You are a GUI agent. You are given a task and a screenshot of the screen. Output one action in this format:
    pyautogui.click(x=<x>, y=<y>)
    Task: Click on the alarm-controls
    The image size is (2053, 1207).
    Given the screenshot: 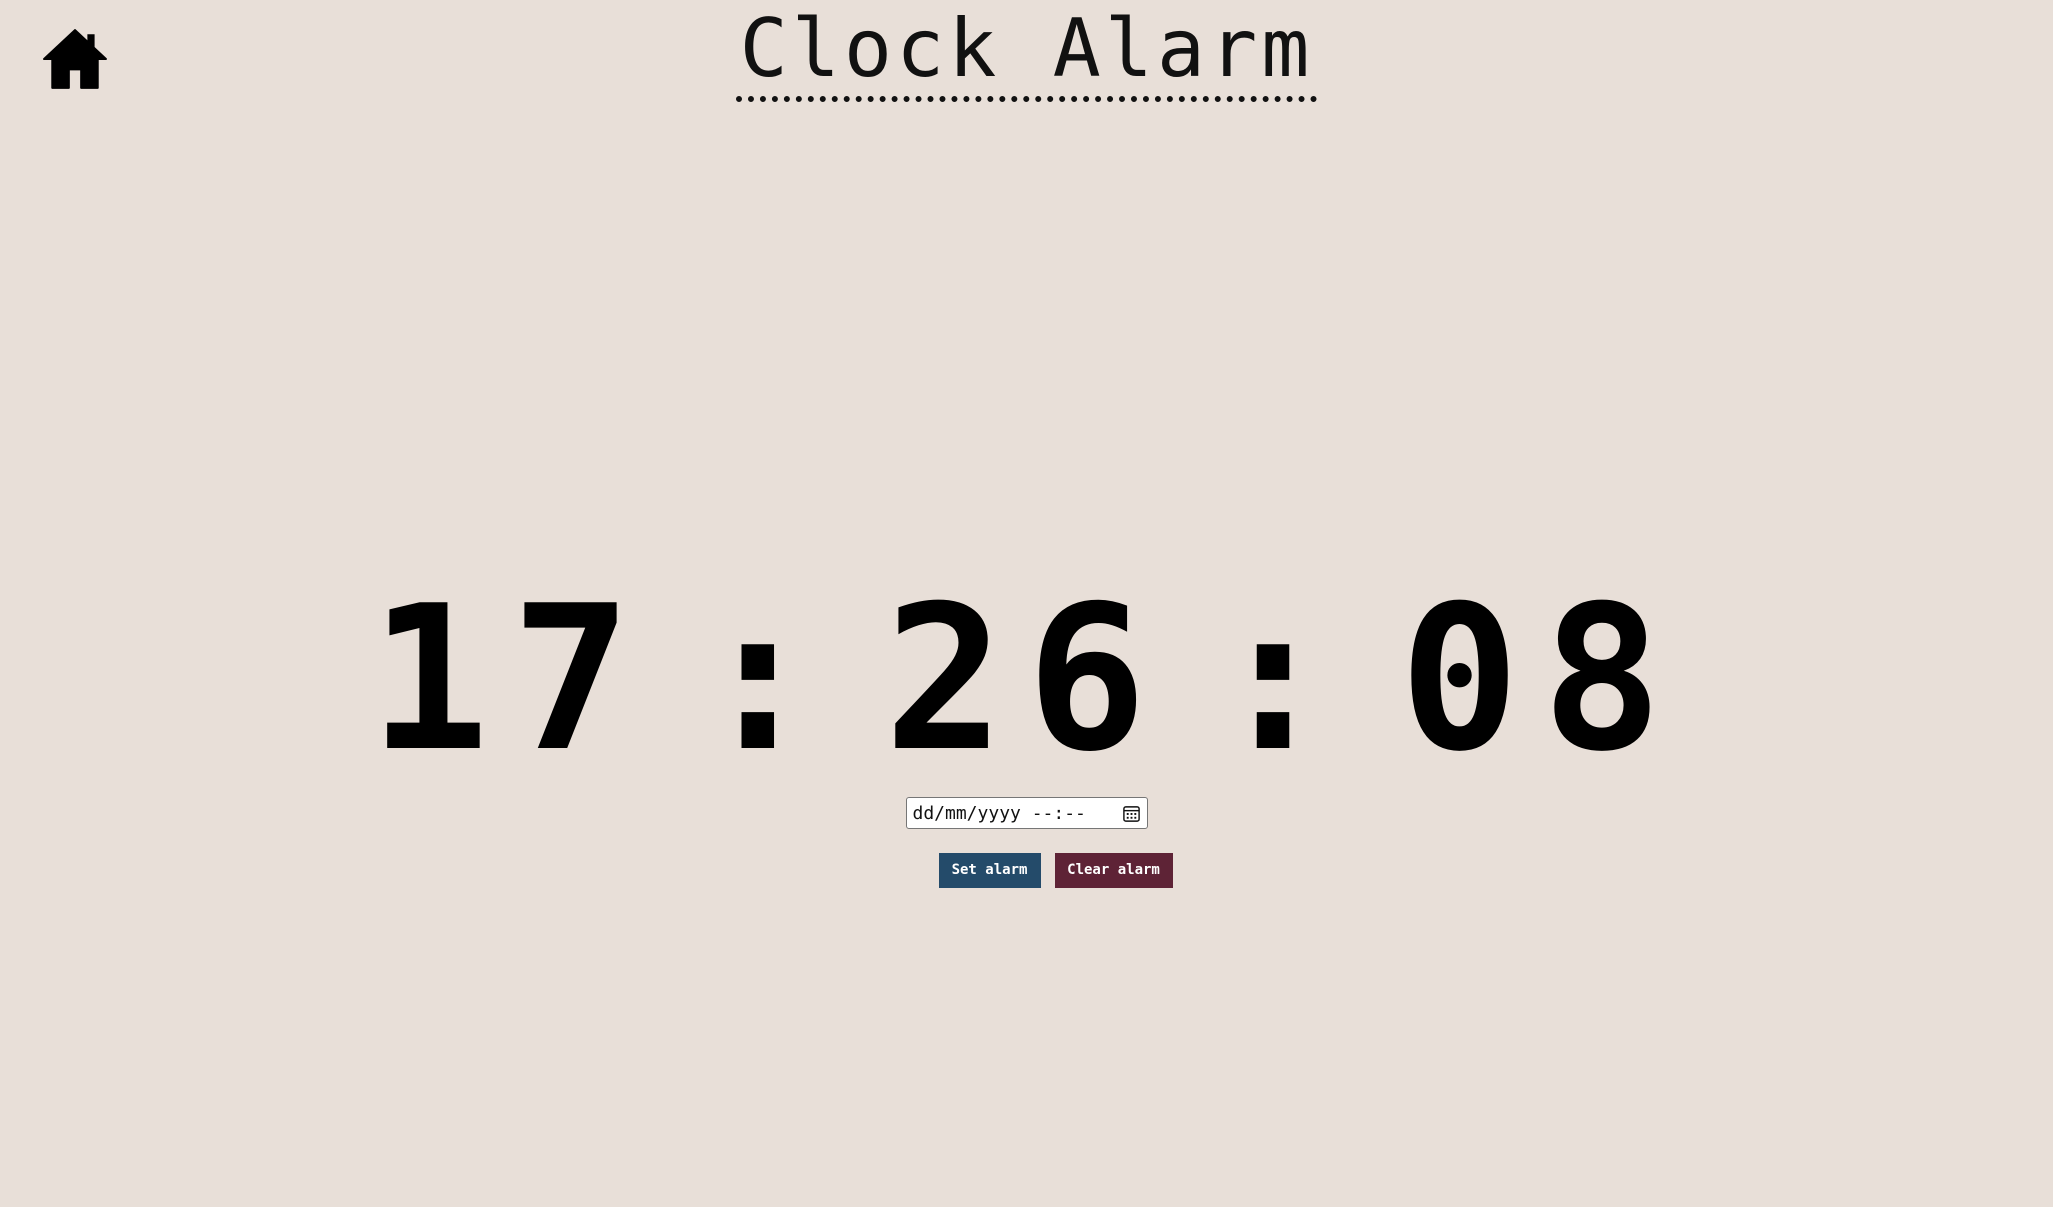 What is the action you would take?
    pyautogui.click(x=1026, y=813)
    